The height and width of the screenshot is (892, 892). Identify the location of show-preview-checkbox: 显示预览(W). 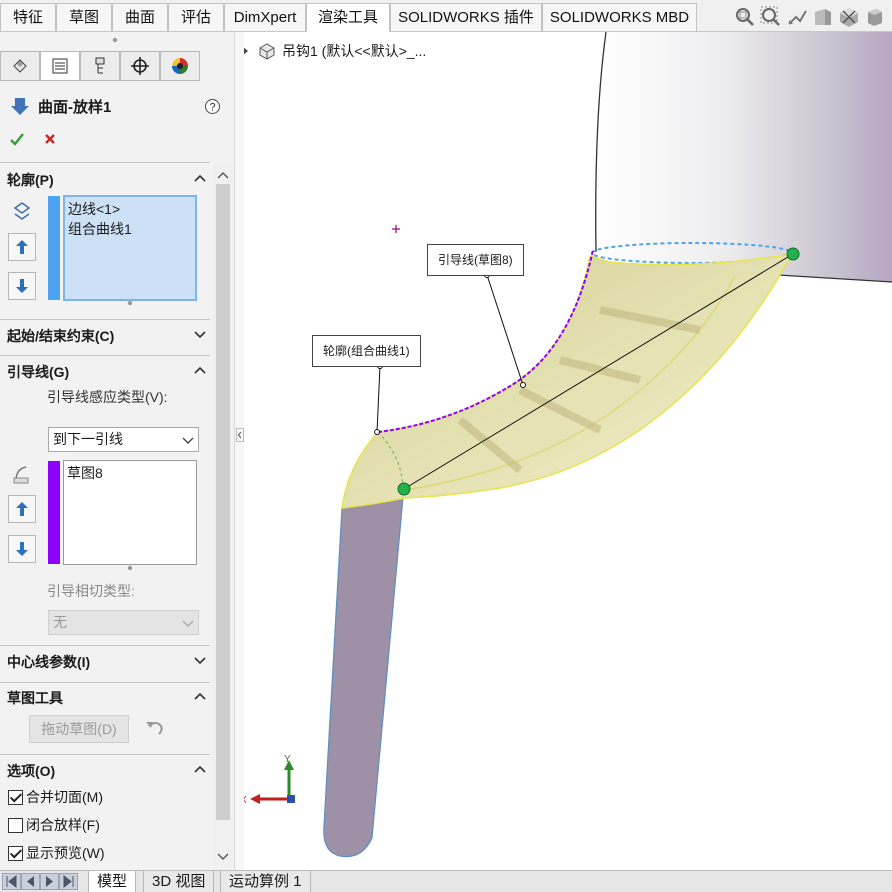
(56, 853).